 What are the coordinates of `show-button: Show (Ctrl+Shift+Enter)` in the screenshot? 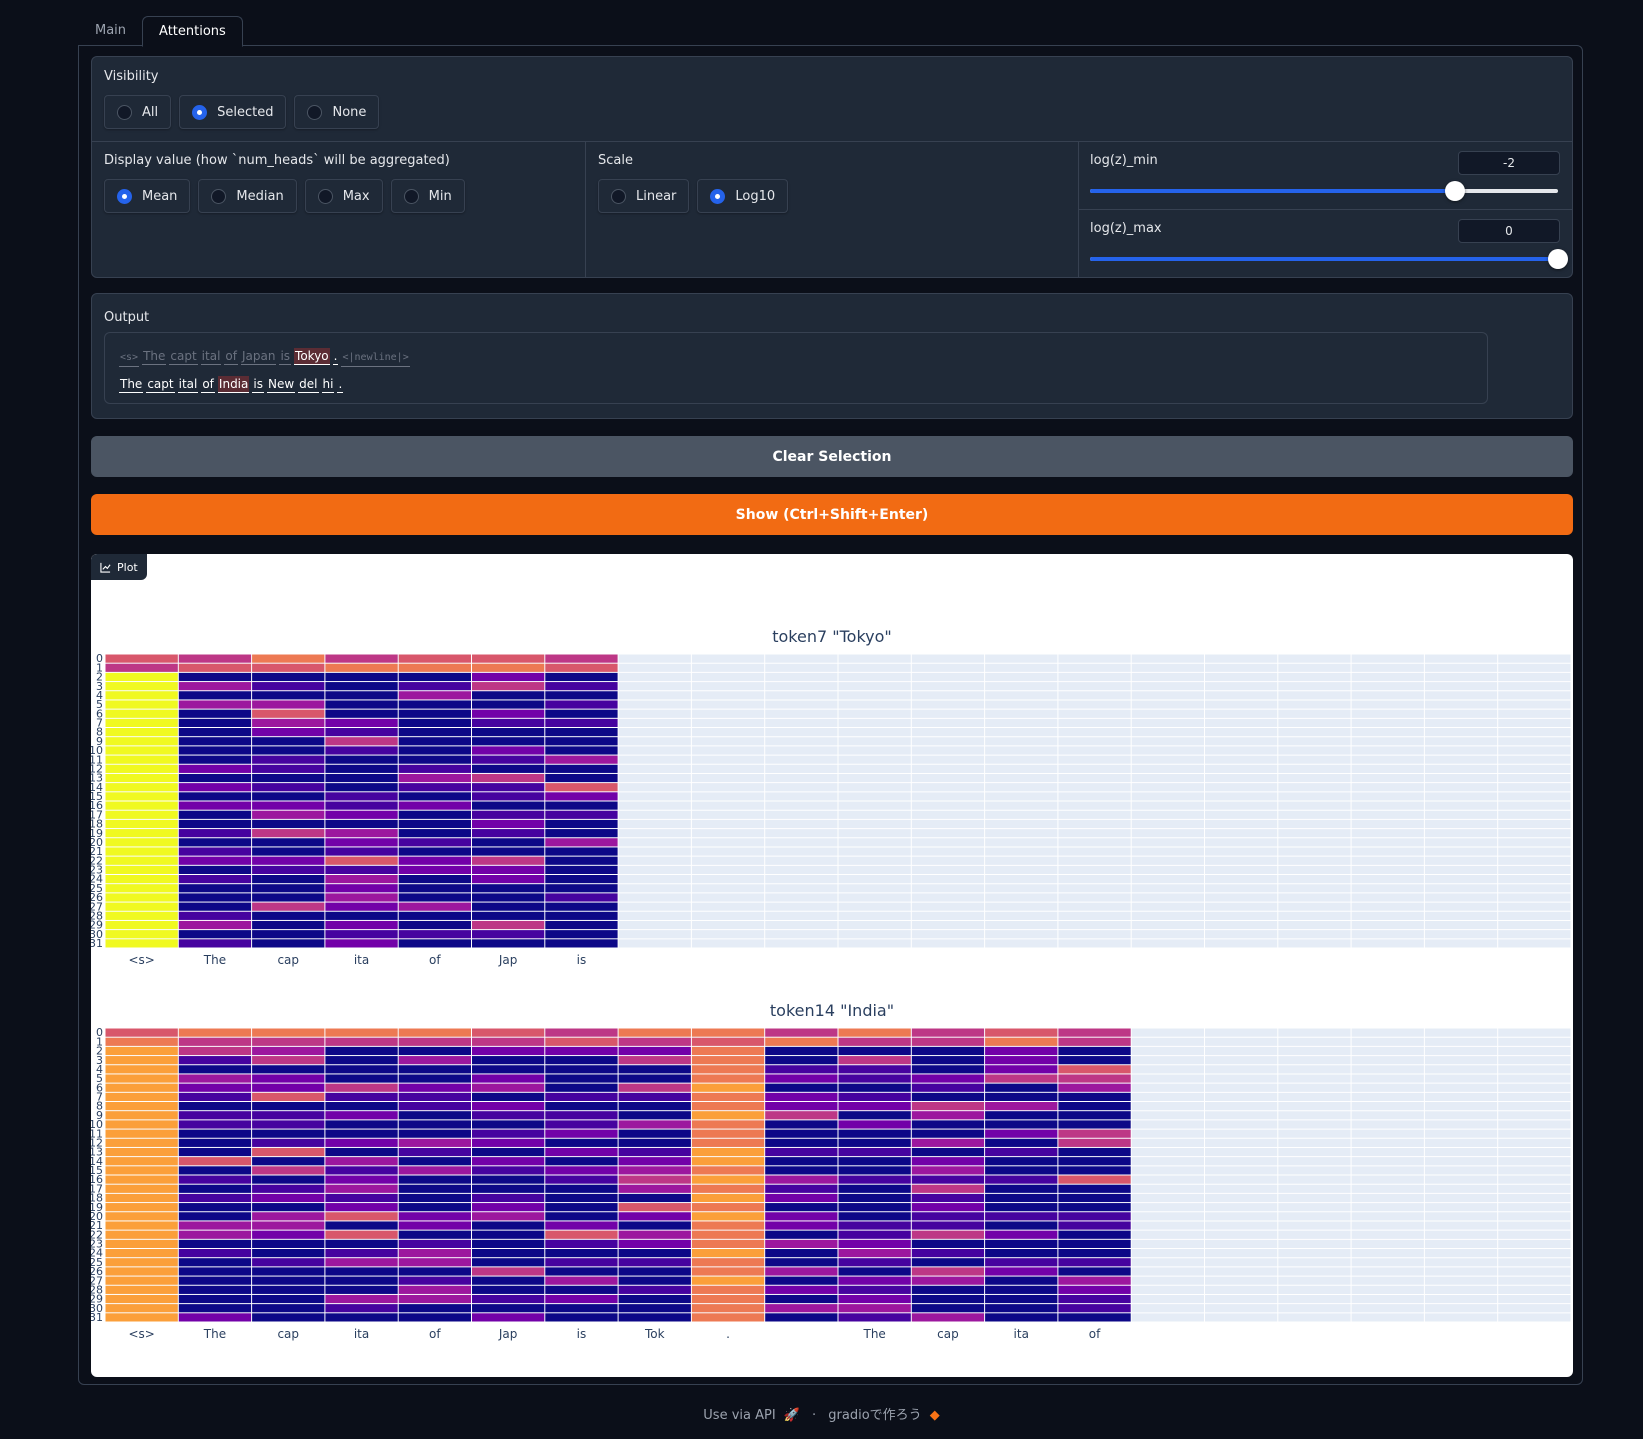 It's located at (832, 514).